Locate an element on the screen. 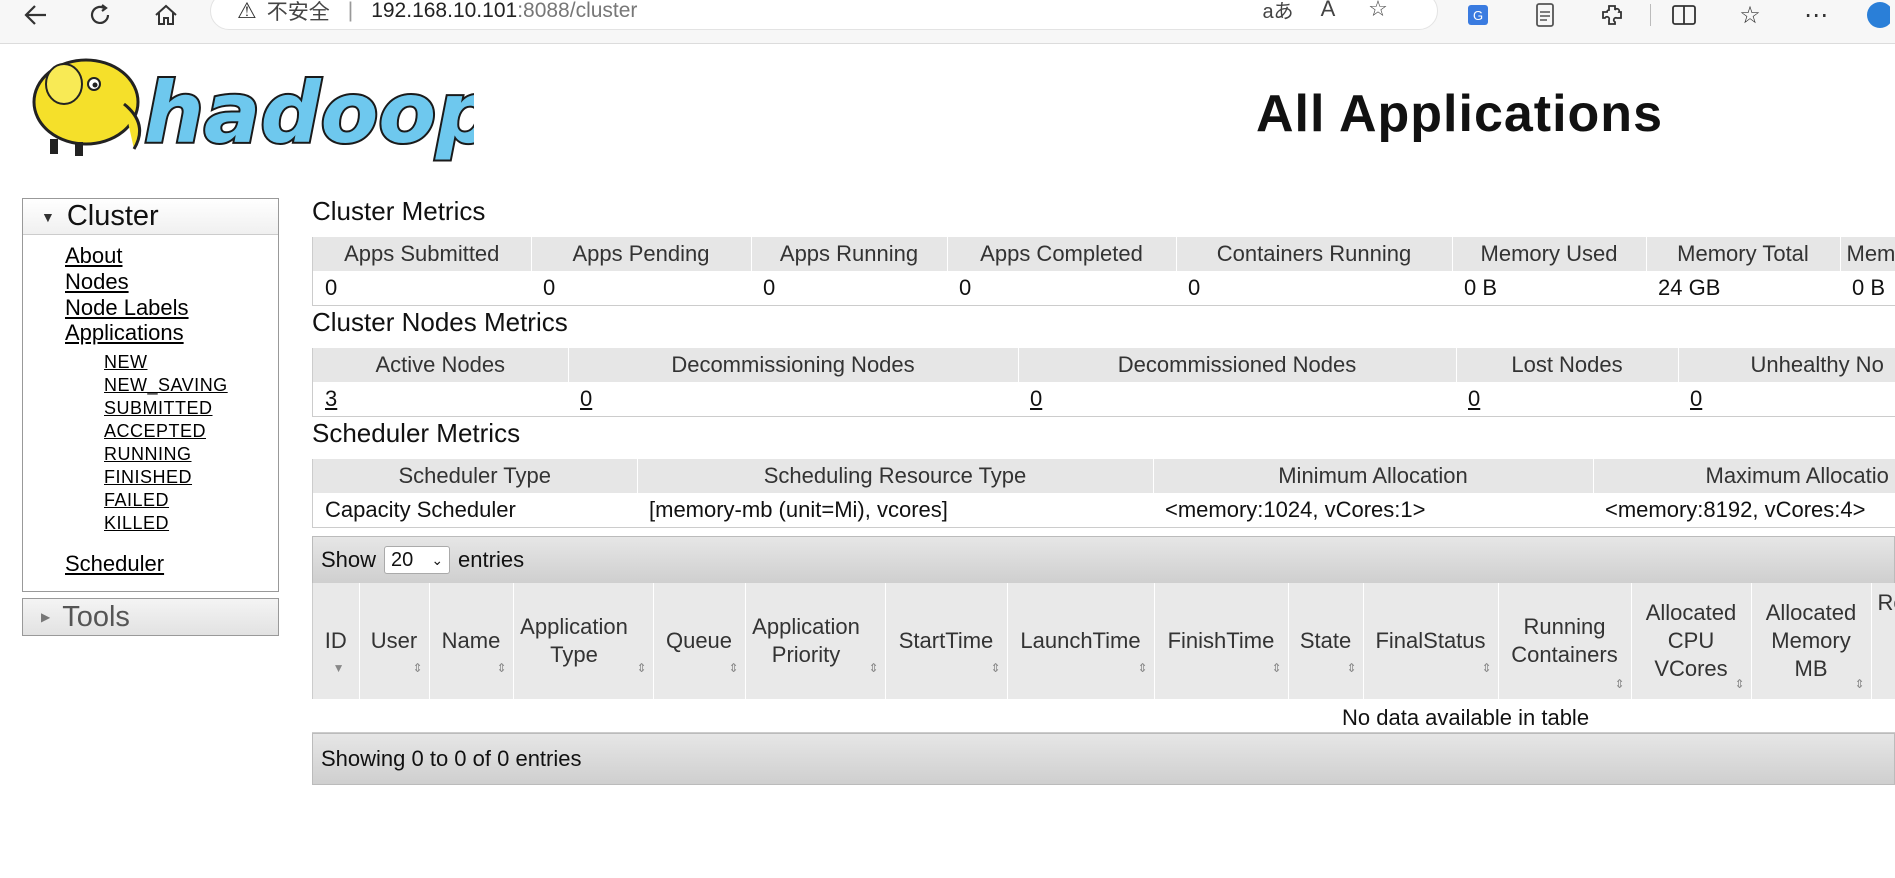 The height and width of the screenshot is (878, 1895). col-allocated-memory-mb-label: Allocated Memory MB is located at coordinates (1811, 640).